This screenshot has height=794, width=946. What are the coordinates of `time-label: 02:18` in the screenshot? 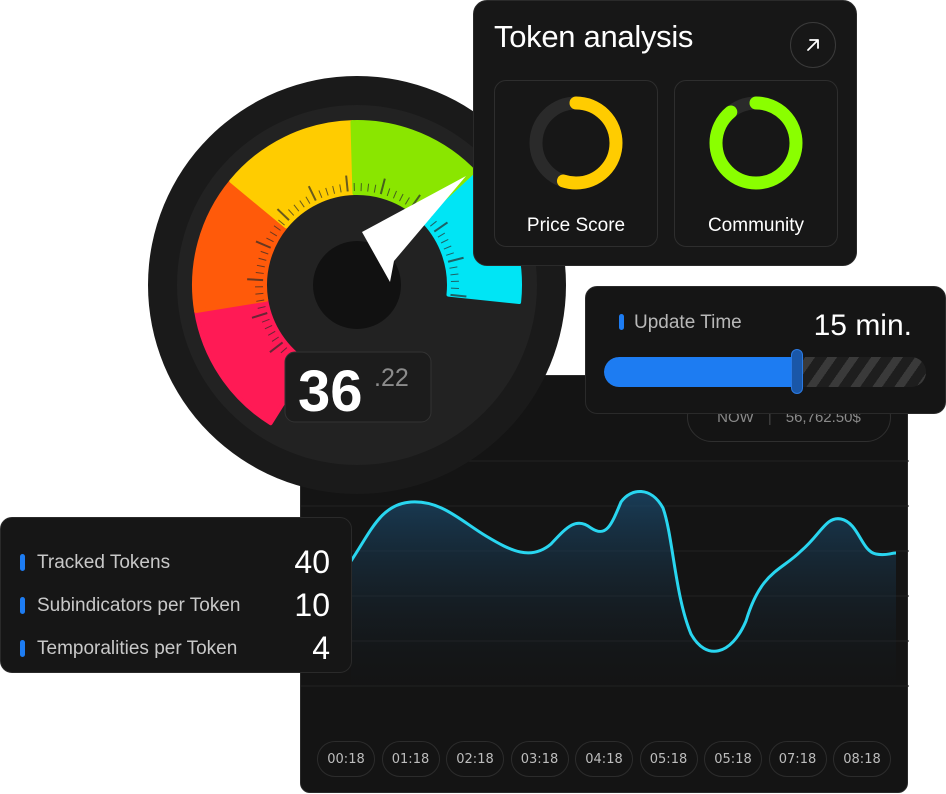 It's located at (475, 759).